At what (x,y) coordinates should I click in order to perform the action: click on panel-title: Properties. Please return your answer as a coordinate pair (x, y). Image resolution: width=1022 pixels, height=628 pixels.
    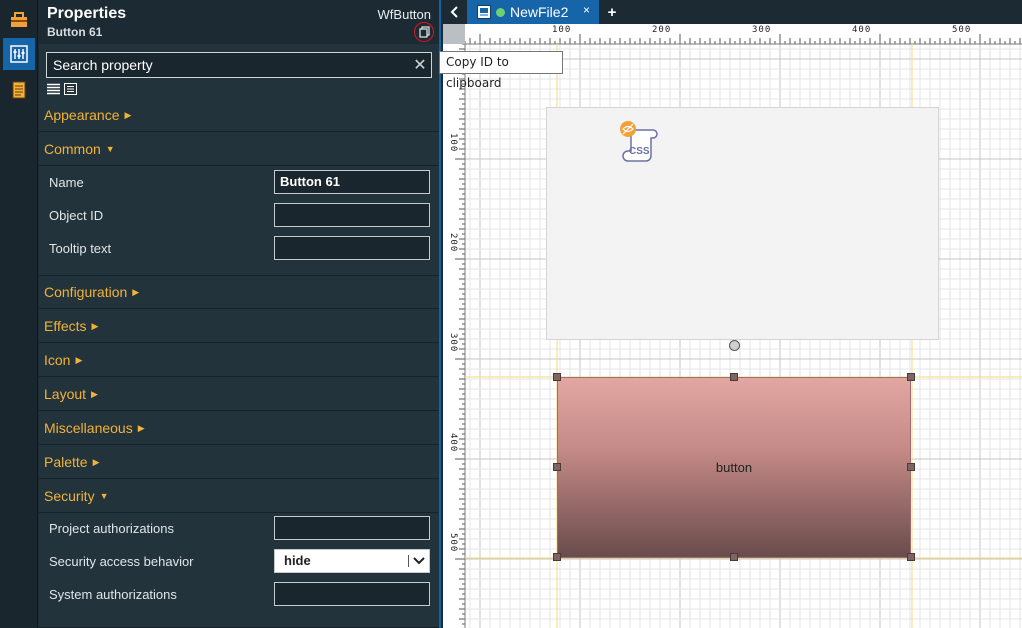
    Looking at the image, I should click on (87, 13).